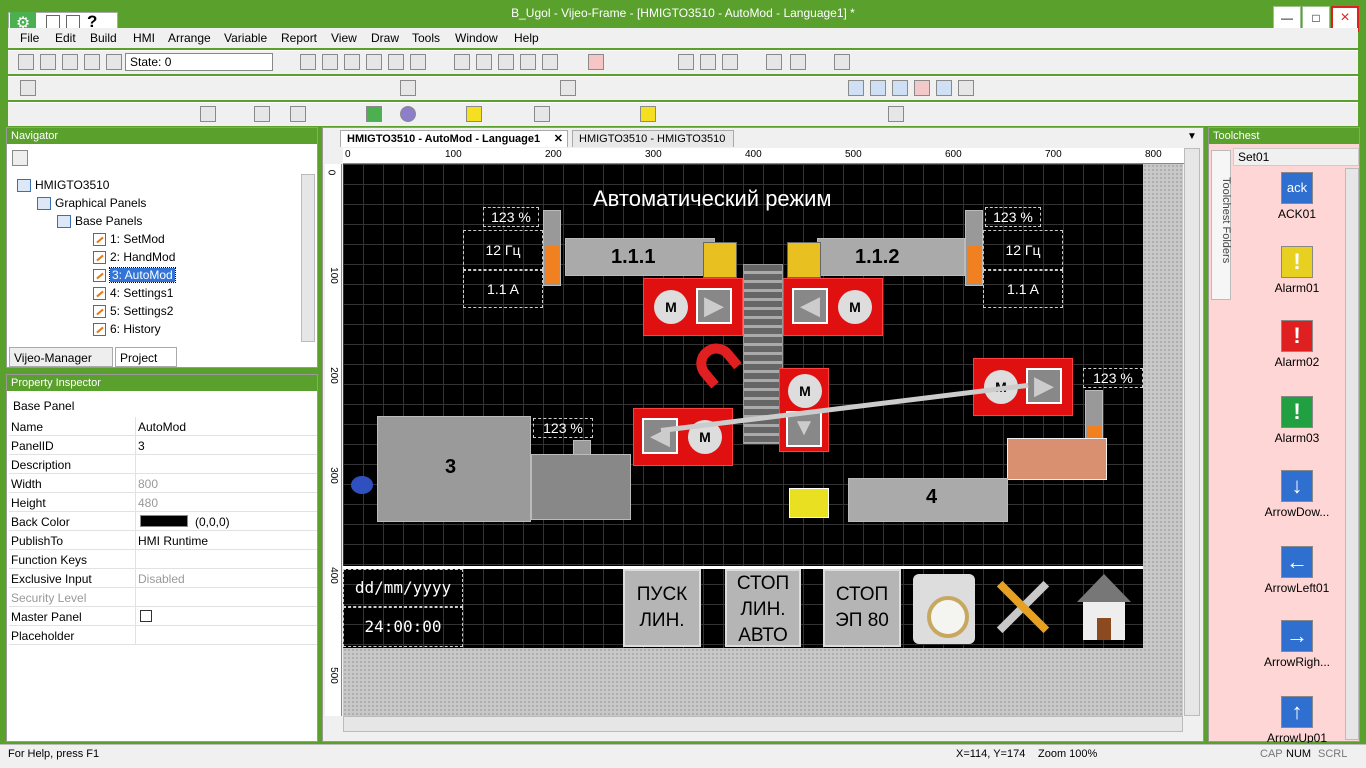 The image size is (1366, 768). What do you see at coordinates (1192, 136) in the screenshot?
I see `tabs-dropdown-icon: ▼` at bounding box center [1192, 136].